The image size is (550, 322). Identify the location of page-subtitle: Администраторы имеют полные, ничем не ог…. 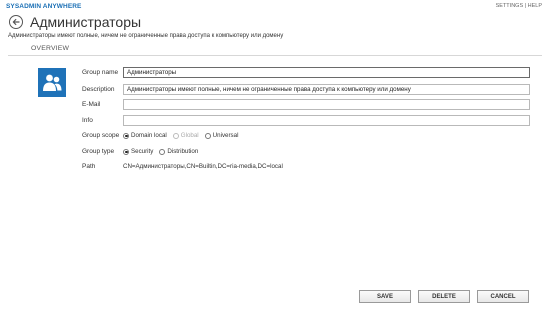
(146, 36).